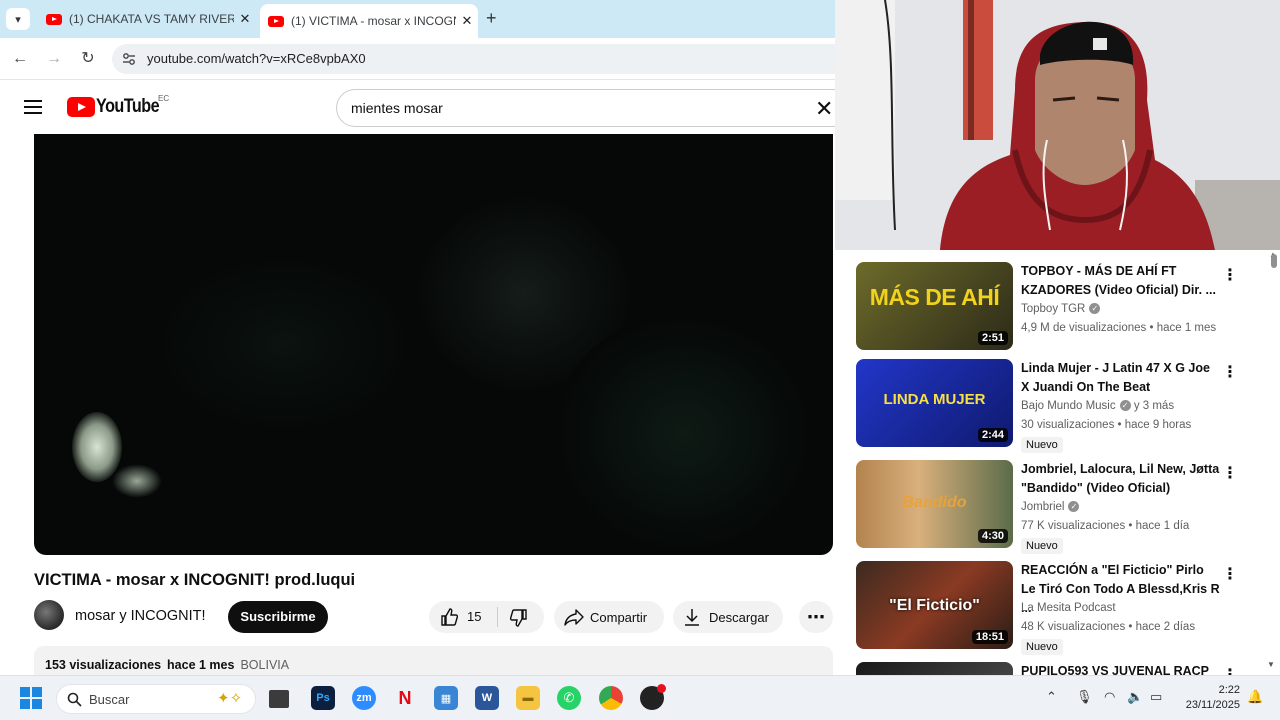  Describe the element at coordinates (611, 698) in the screenshot. I see `chrome-icon` at that location.